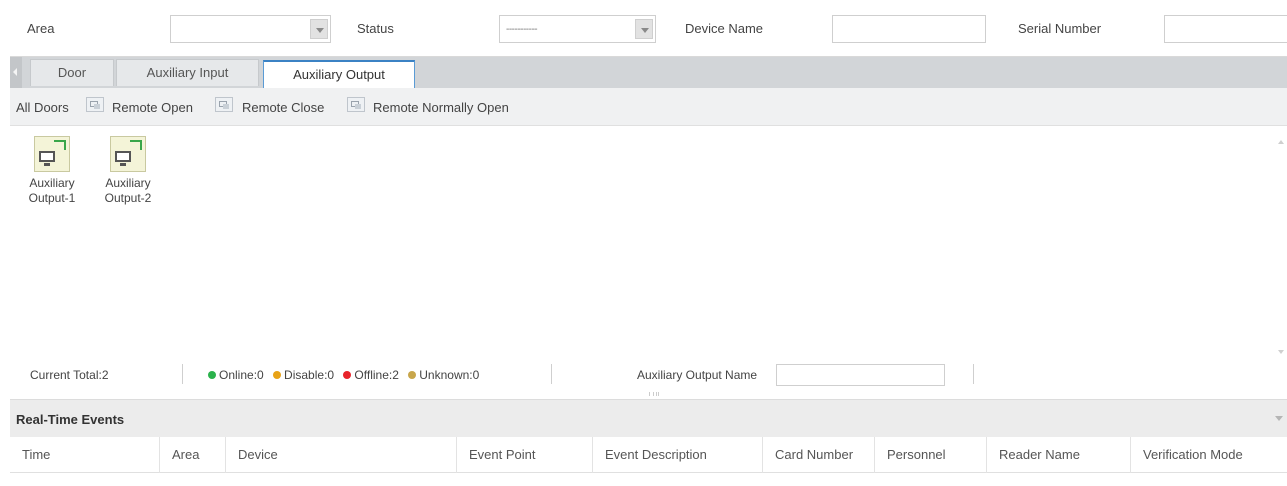 The height and width of the screenshot is (486, 1287). What do you see at coordinates (72, 72) in the screenshot?
I see `tab-door: Door` at bounding box center [72, 72].